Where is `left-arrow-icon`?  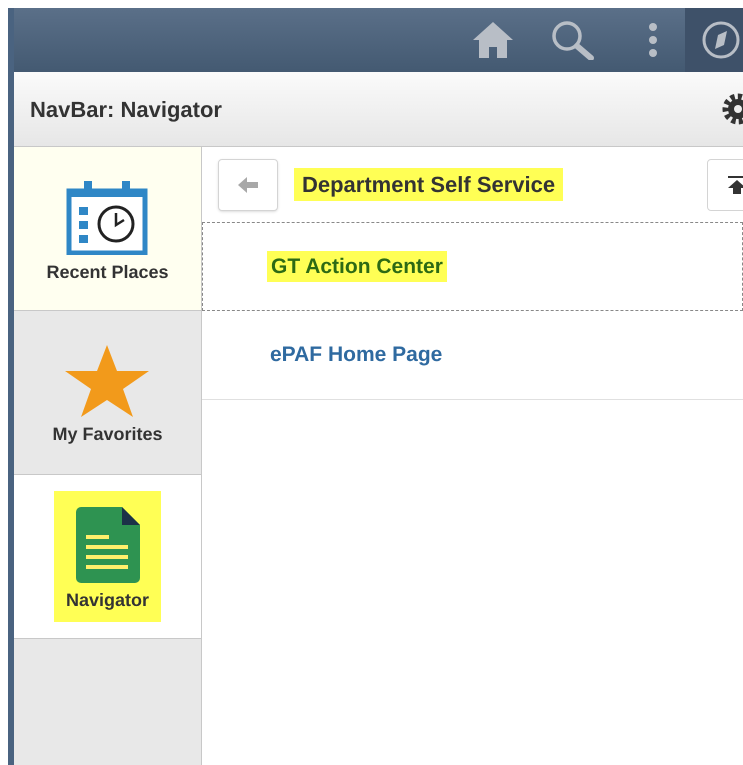 left-arrow-icon is located at coordinates (248, 184).